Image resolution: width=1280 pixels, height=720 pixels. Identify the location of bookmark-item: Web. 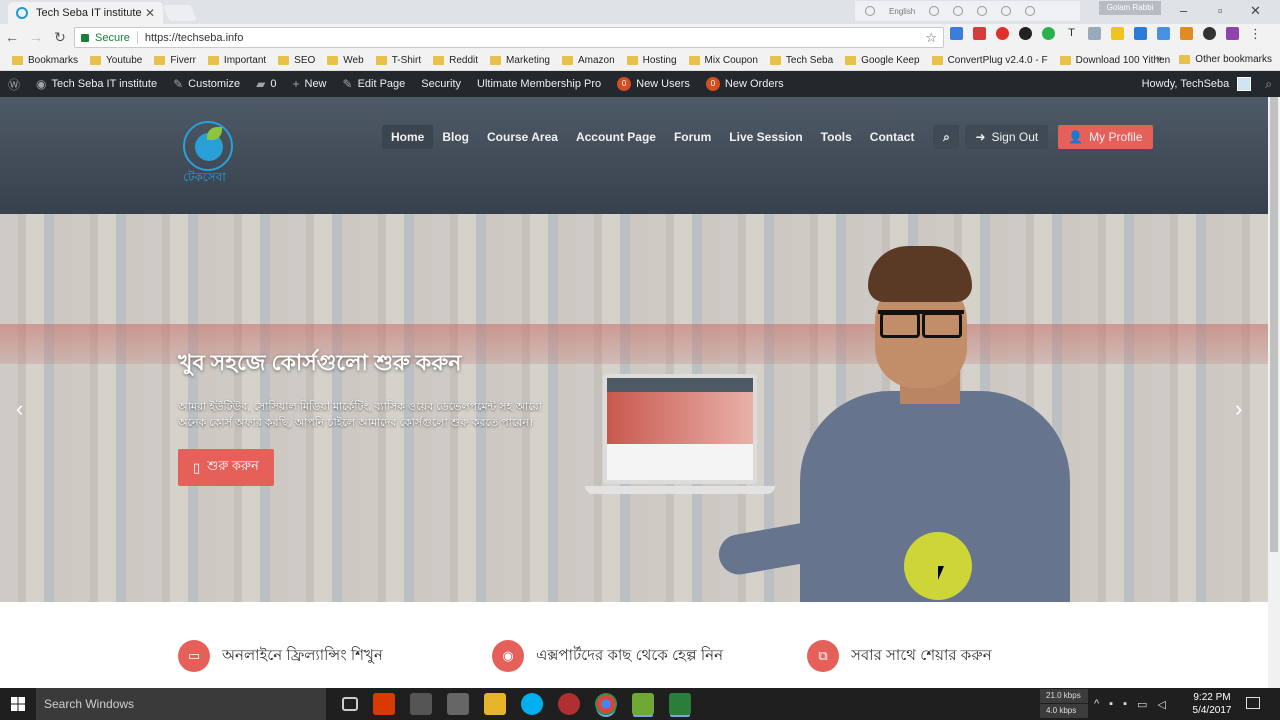
(345, 60).